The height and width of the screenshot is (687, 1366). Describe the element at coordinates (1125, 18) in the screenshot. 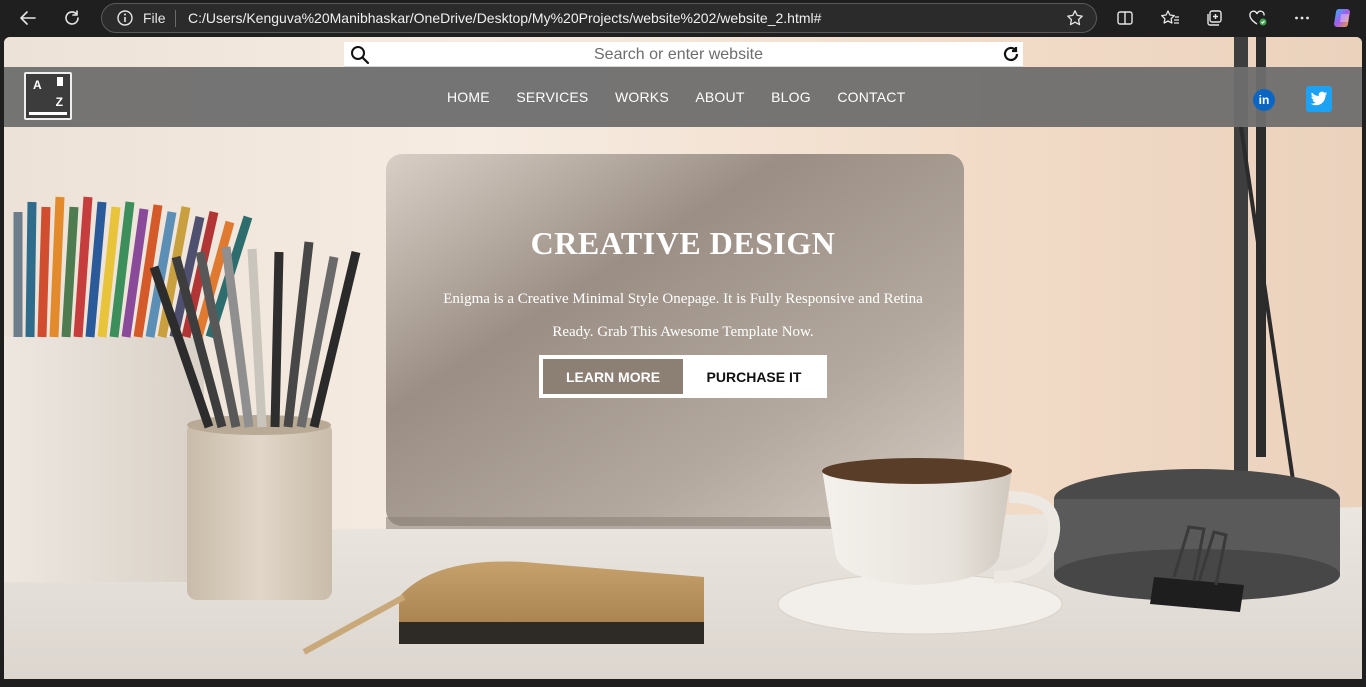

I see `split-screen-icon` at that location.